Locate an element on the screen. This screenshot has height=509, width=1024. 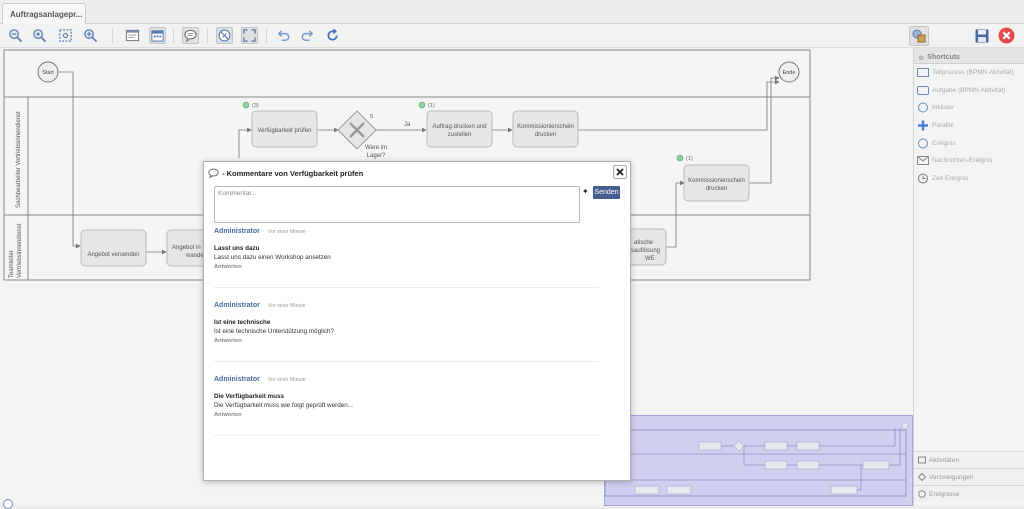
zoom-in-icon is located at coordinates (90, 35).